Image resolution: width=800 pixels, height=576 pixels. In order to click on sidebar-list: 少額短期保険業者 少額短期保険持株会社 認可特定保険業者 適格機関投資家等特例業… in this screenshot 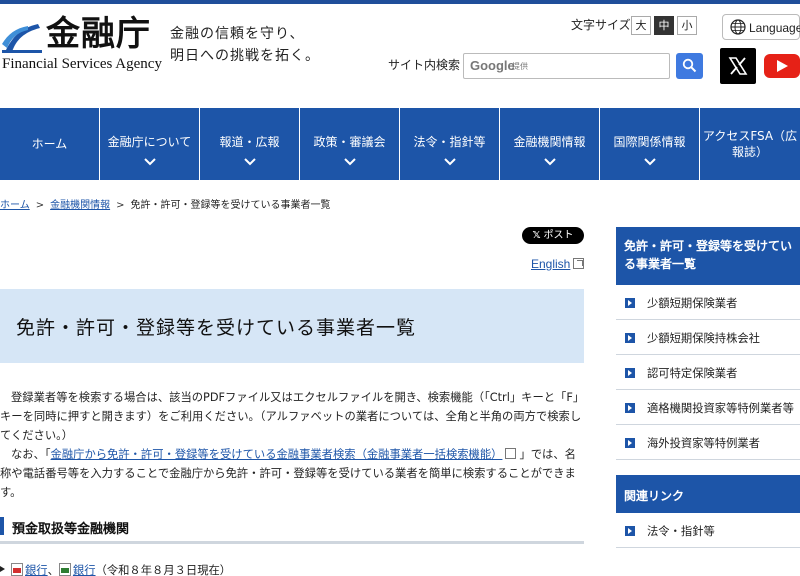, I will do `click(708, 372)`.